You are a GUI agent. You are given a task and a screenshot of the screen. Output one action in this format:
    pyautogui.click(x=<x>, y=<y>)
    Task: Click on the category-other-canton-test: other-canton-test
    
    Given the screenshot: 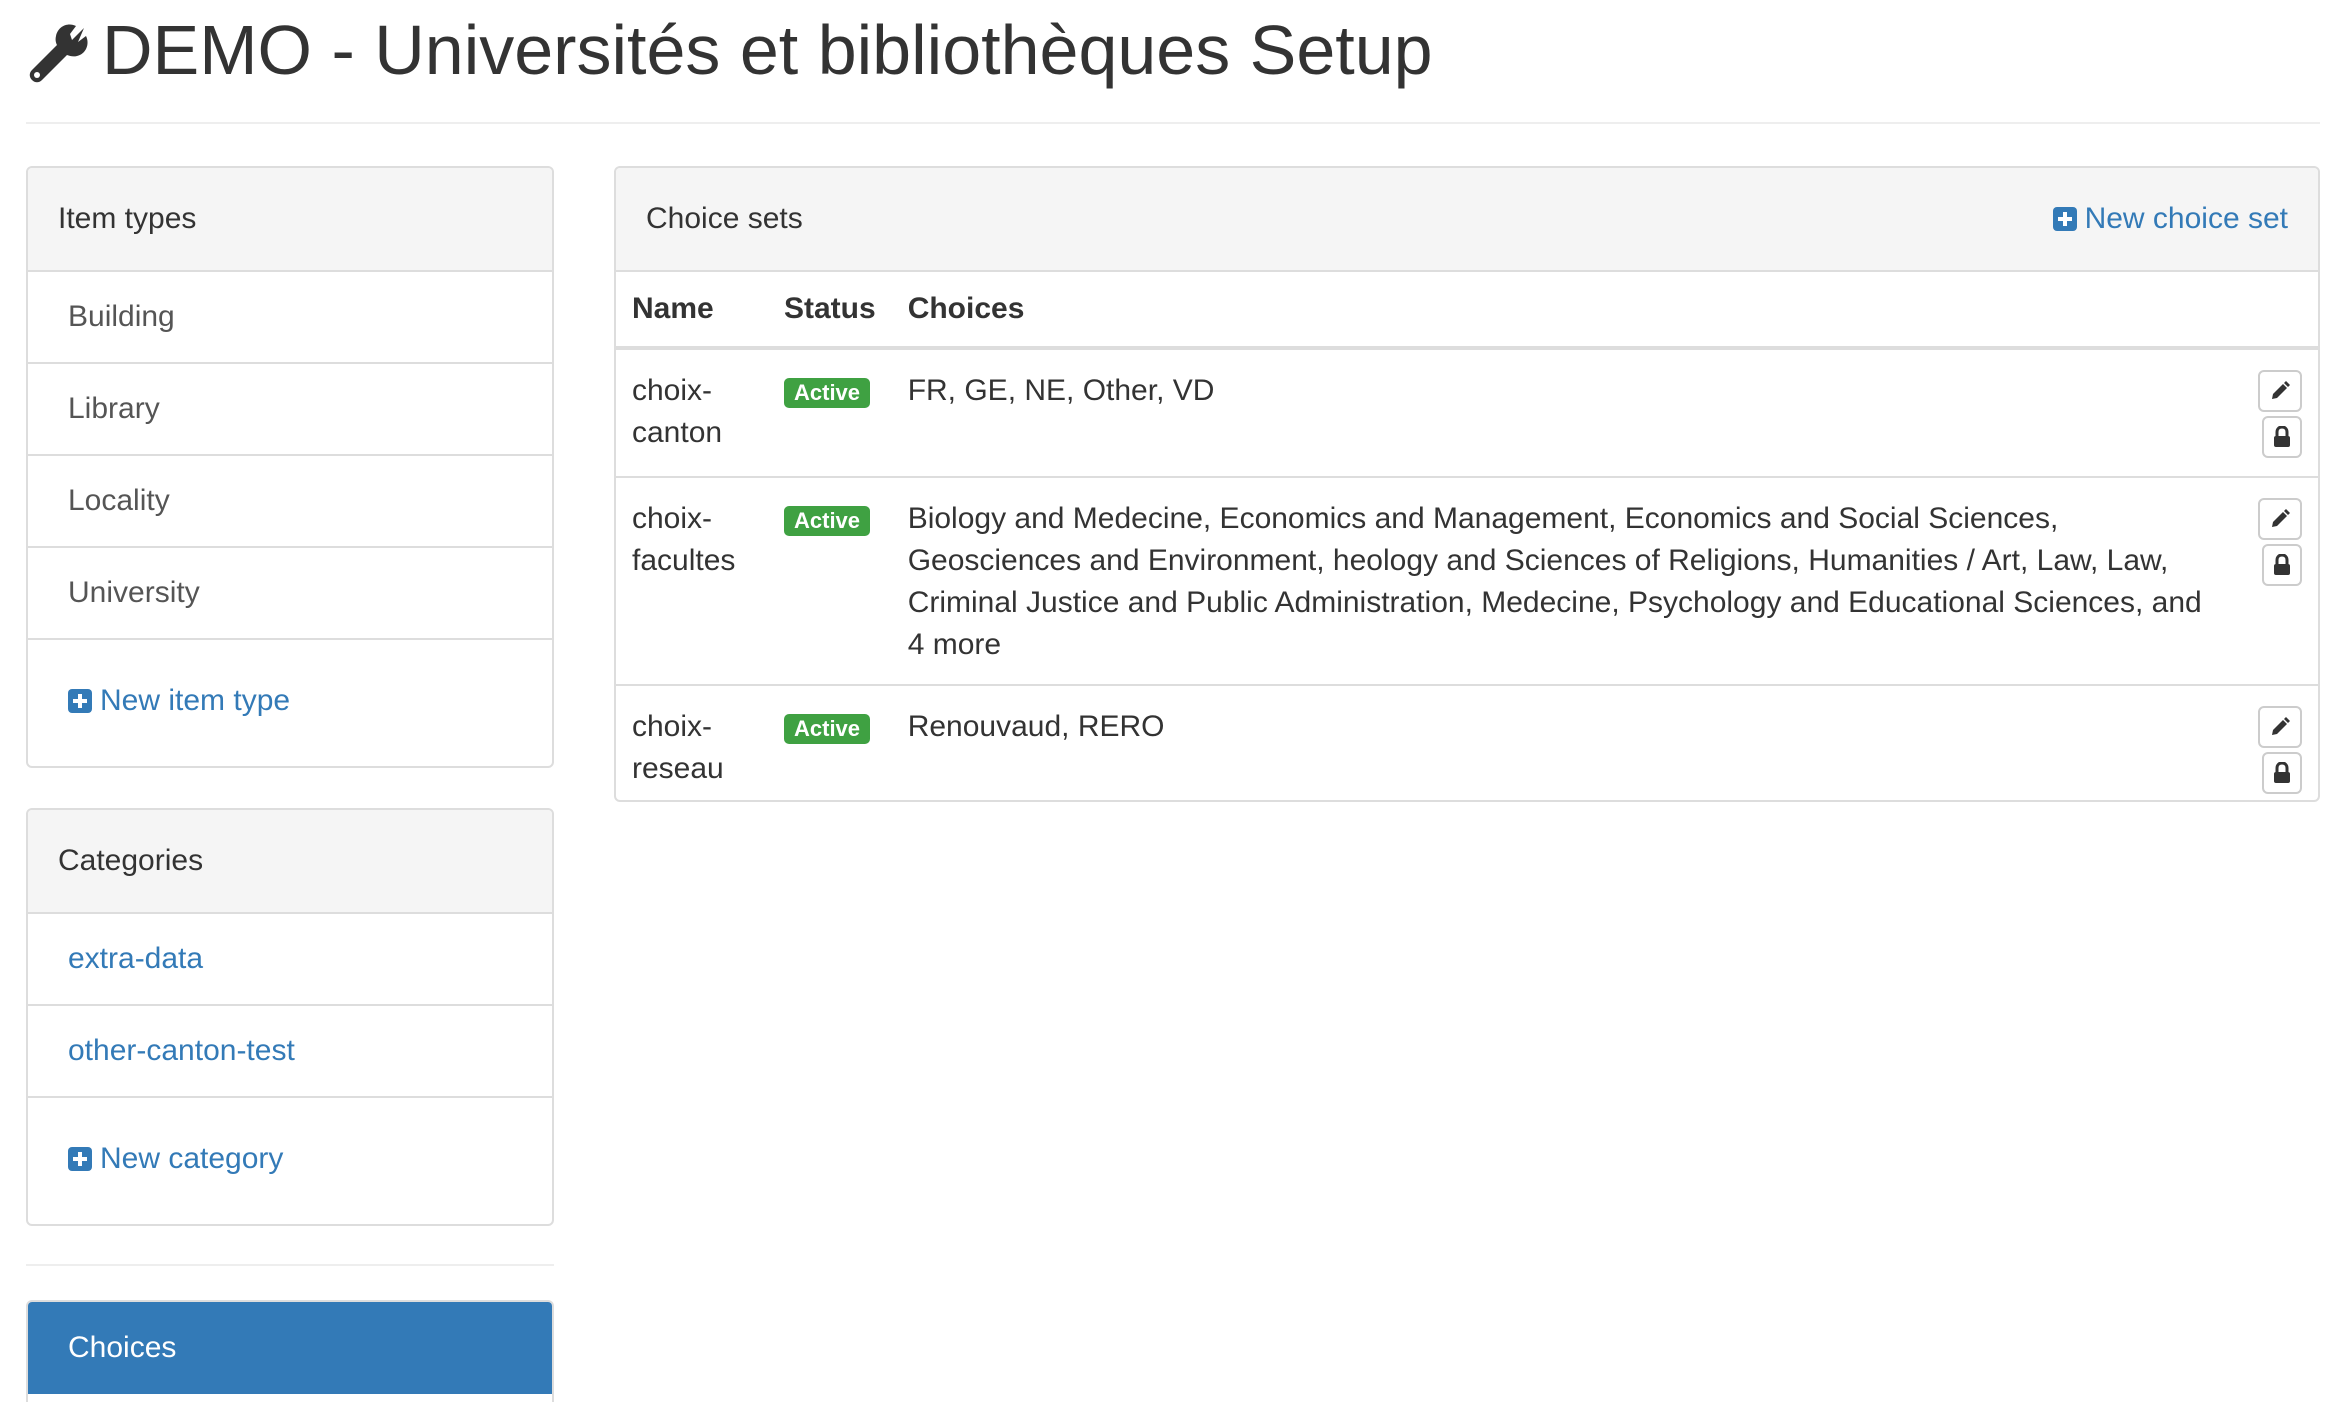 What is the action you would take?
    pyautogui.click(x=290, y=1052)
    